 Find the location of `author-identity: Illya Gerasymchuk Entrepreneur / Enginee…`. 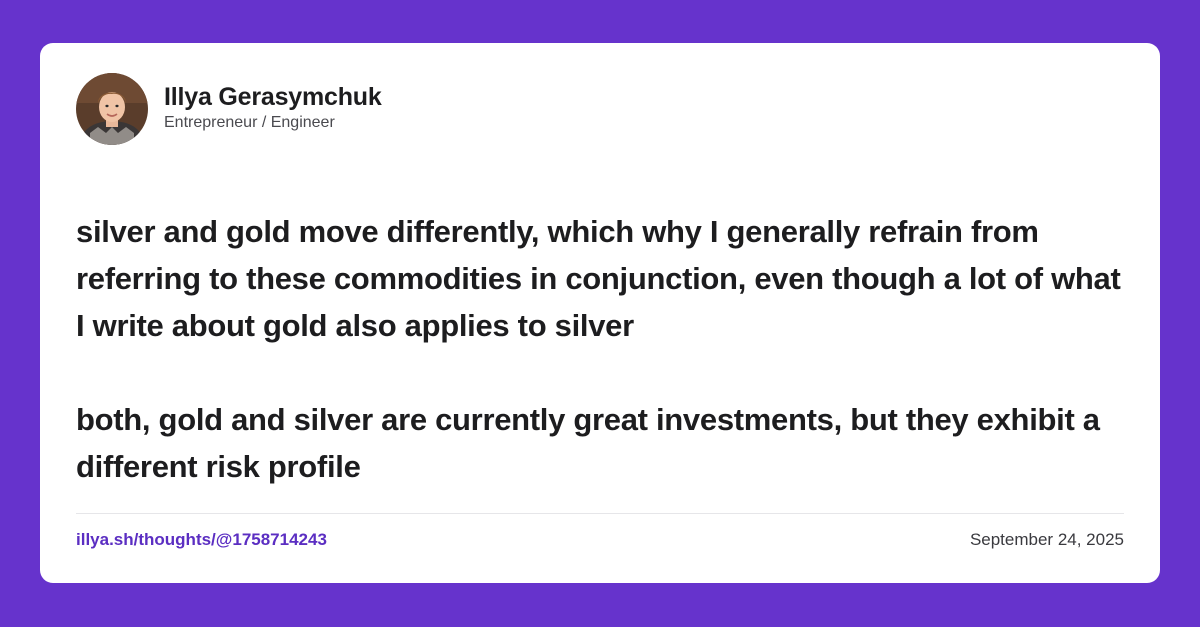

author-identity: Illya Gerasymchuk Entrepreneur / Enginee… is located at coordinates (273, 107).